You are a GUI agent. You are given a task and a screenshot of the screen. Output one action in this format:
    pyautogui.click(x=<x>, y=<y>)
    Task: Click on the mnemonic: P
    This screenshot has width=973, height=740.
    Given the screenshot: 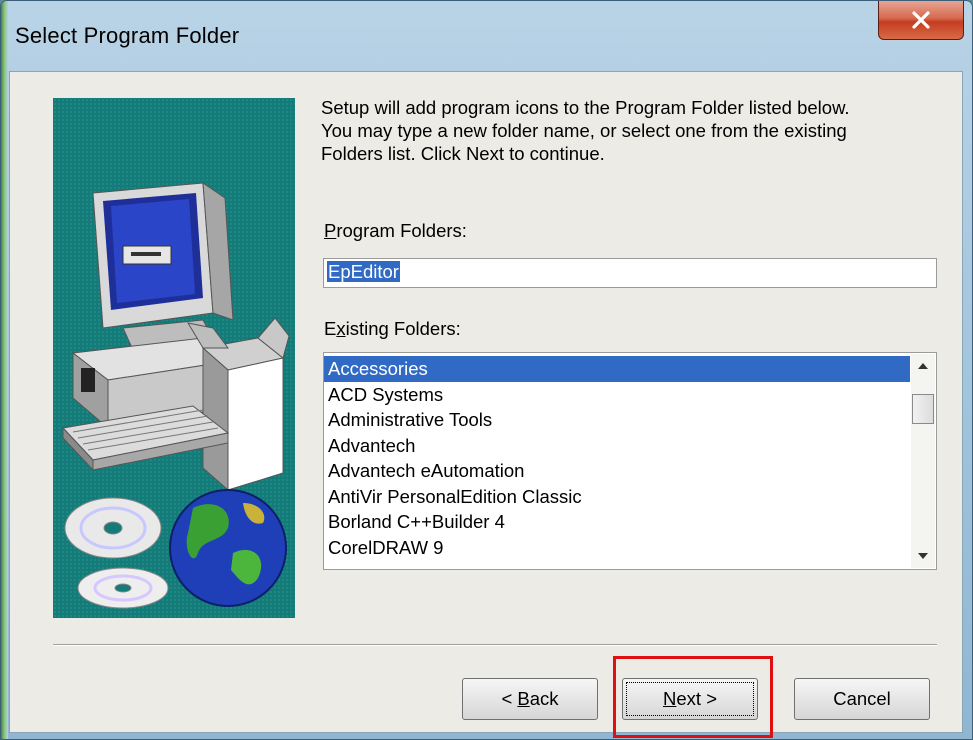 What is the action you would take?
    pyautogui.click(x=330, y=230)
    